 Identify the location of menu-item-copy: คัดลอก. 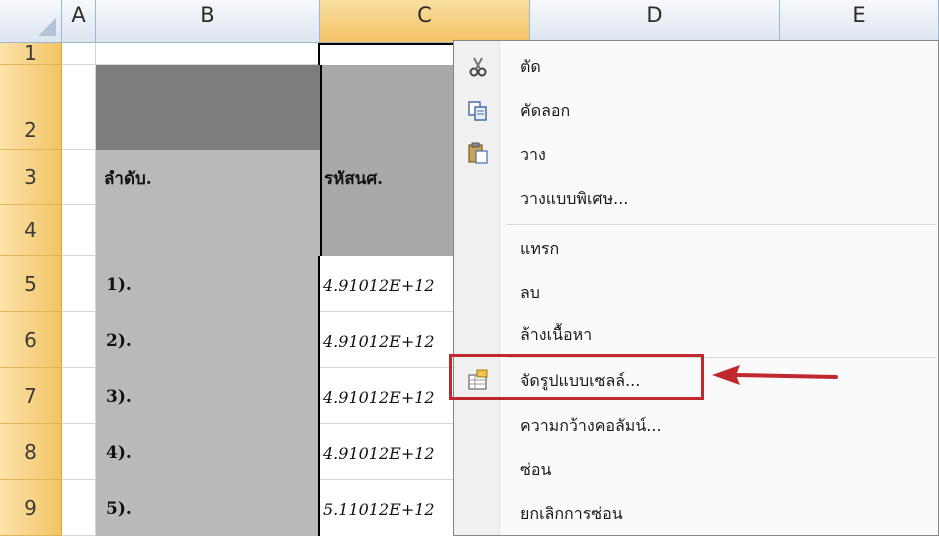
(719, 111).